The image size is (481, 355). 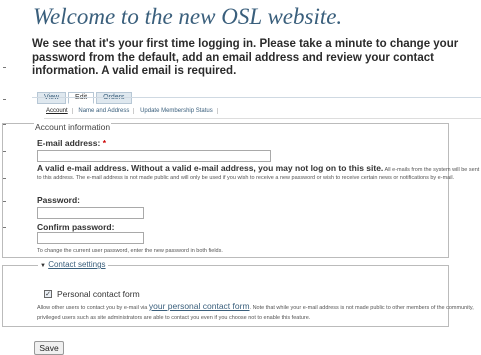 What do you see at coordinates (104, 143) in the screenshot?
I see `required-mark: *` at bounding box center [104, 143].